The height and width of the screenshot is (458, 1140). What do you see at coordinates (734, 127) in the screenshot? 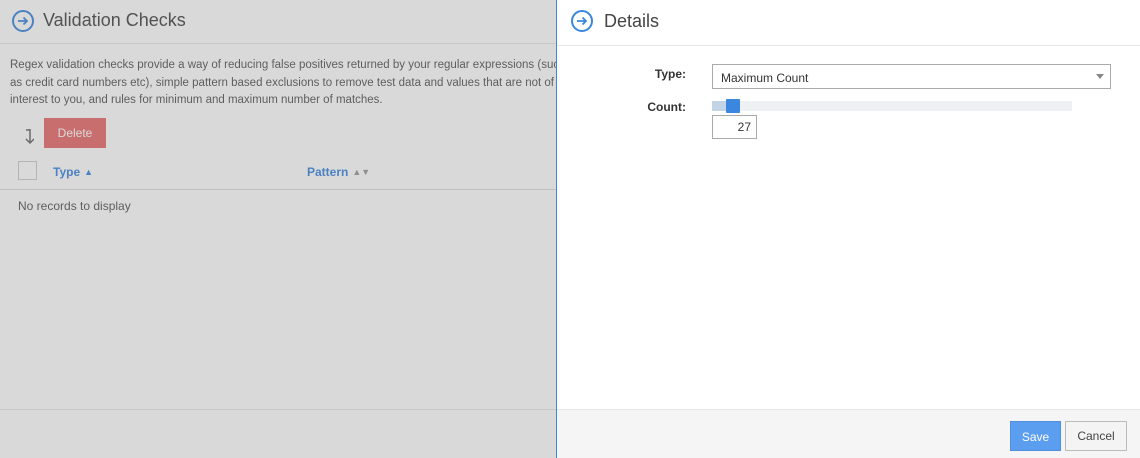
I see `count-input: 27` at bounding box center [734, 127].